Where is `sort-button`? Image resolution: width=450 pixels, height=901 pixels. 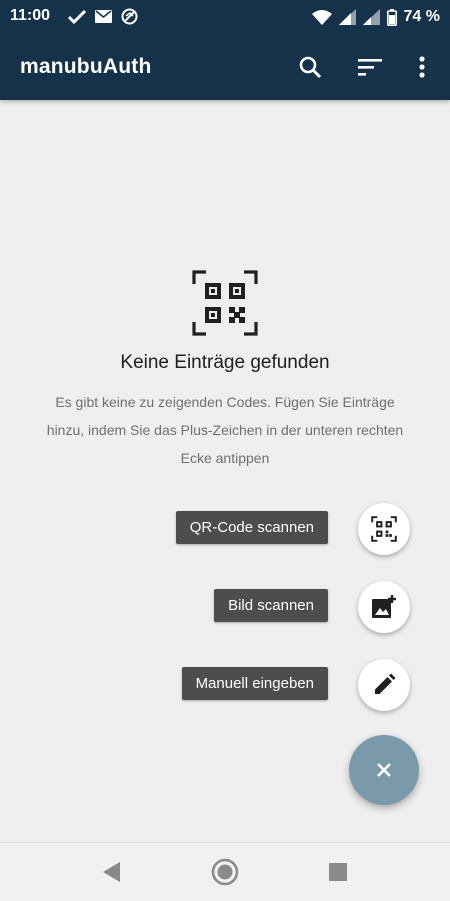 sort-button is located at coordinates (370, 67).